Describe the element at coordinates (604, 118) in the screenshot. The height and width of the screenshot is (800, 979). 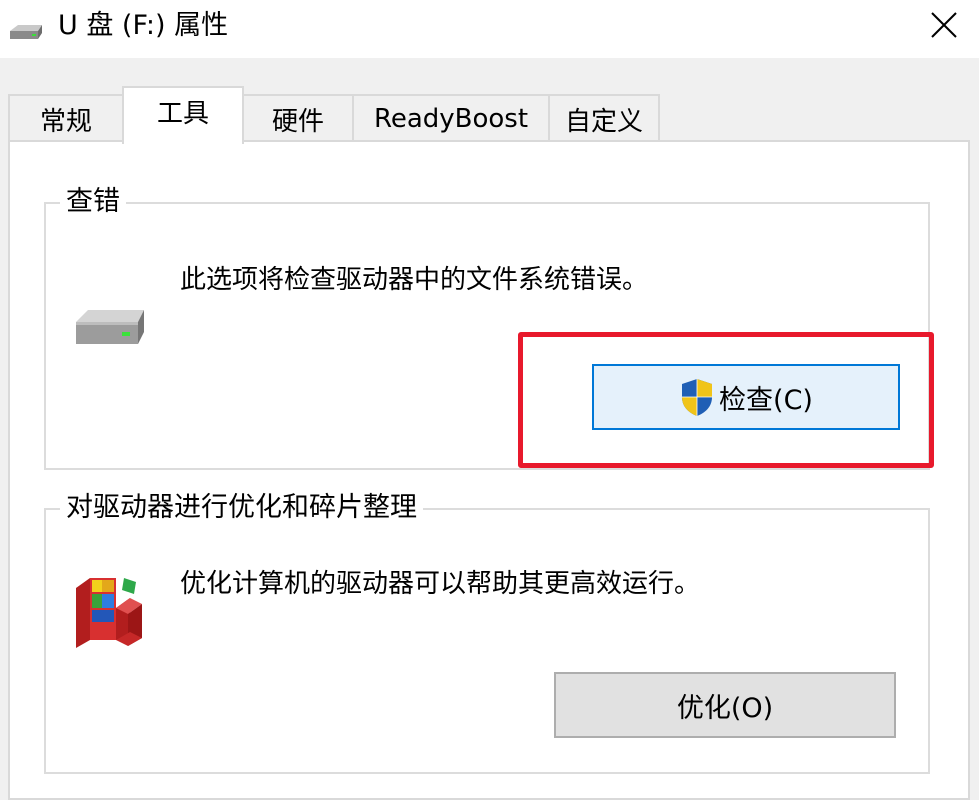
I see `tab-customize: 自定义` at that location.